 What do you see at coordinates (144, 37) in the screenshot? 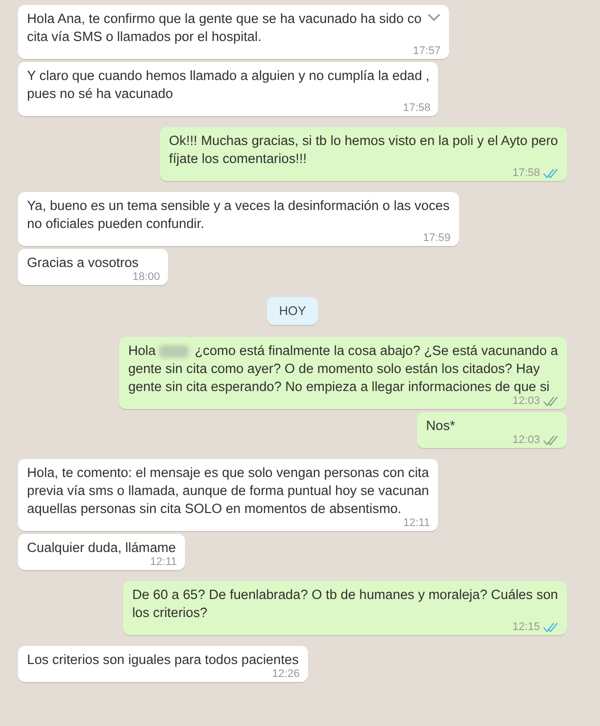
I see `message-text: cita vía SMS o llamados por el hospital.` at bounding box center [144, 37].